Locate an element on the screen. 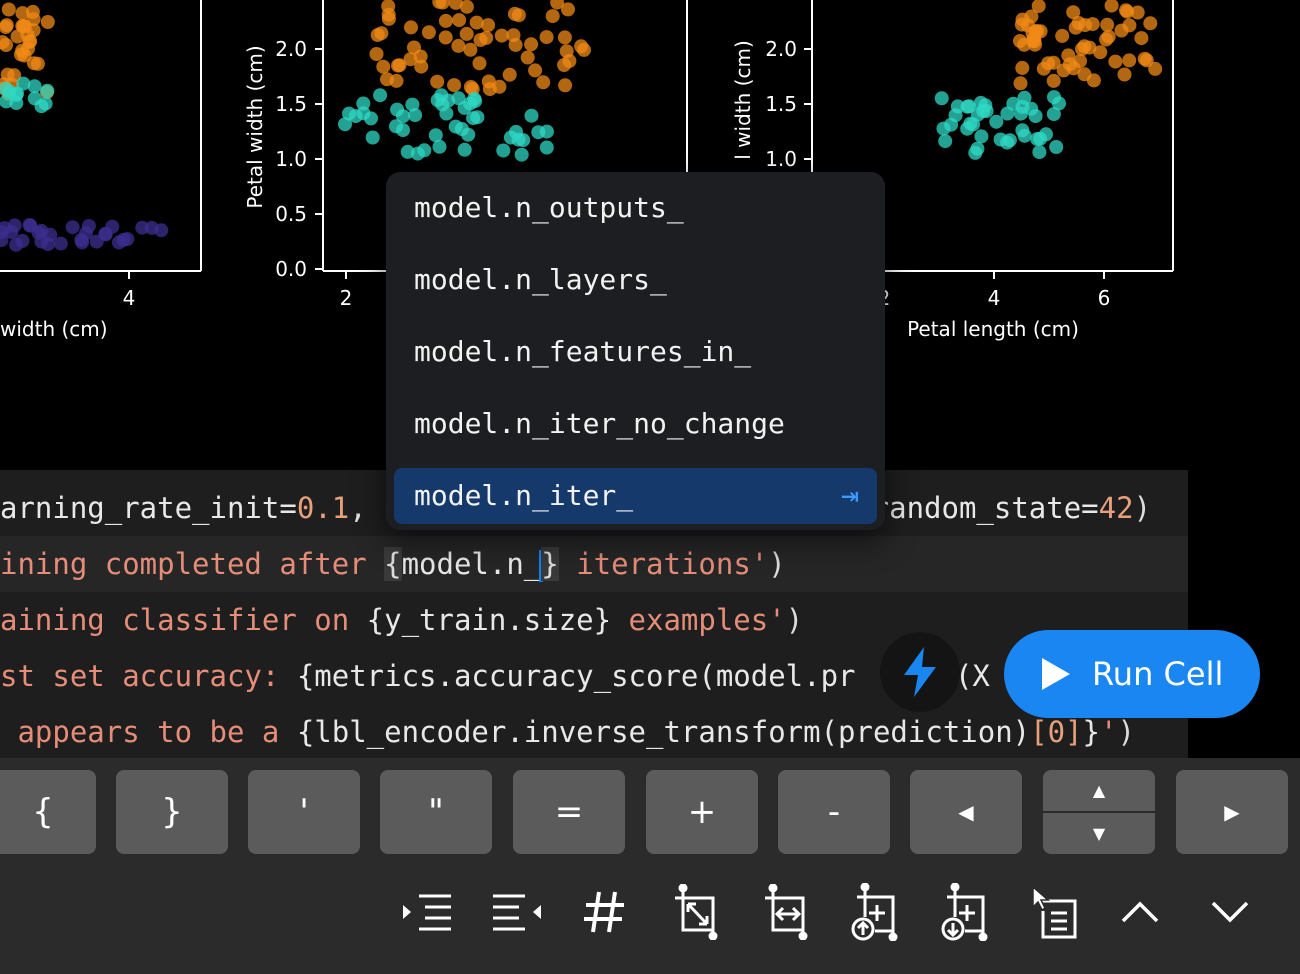  hash-icon is located at coordinates (604, 912).